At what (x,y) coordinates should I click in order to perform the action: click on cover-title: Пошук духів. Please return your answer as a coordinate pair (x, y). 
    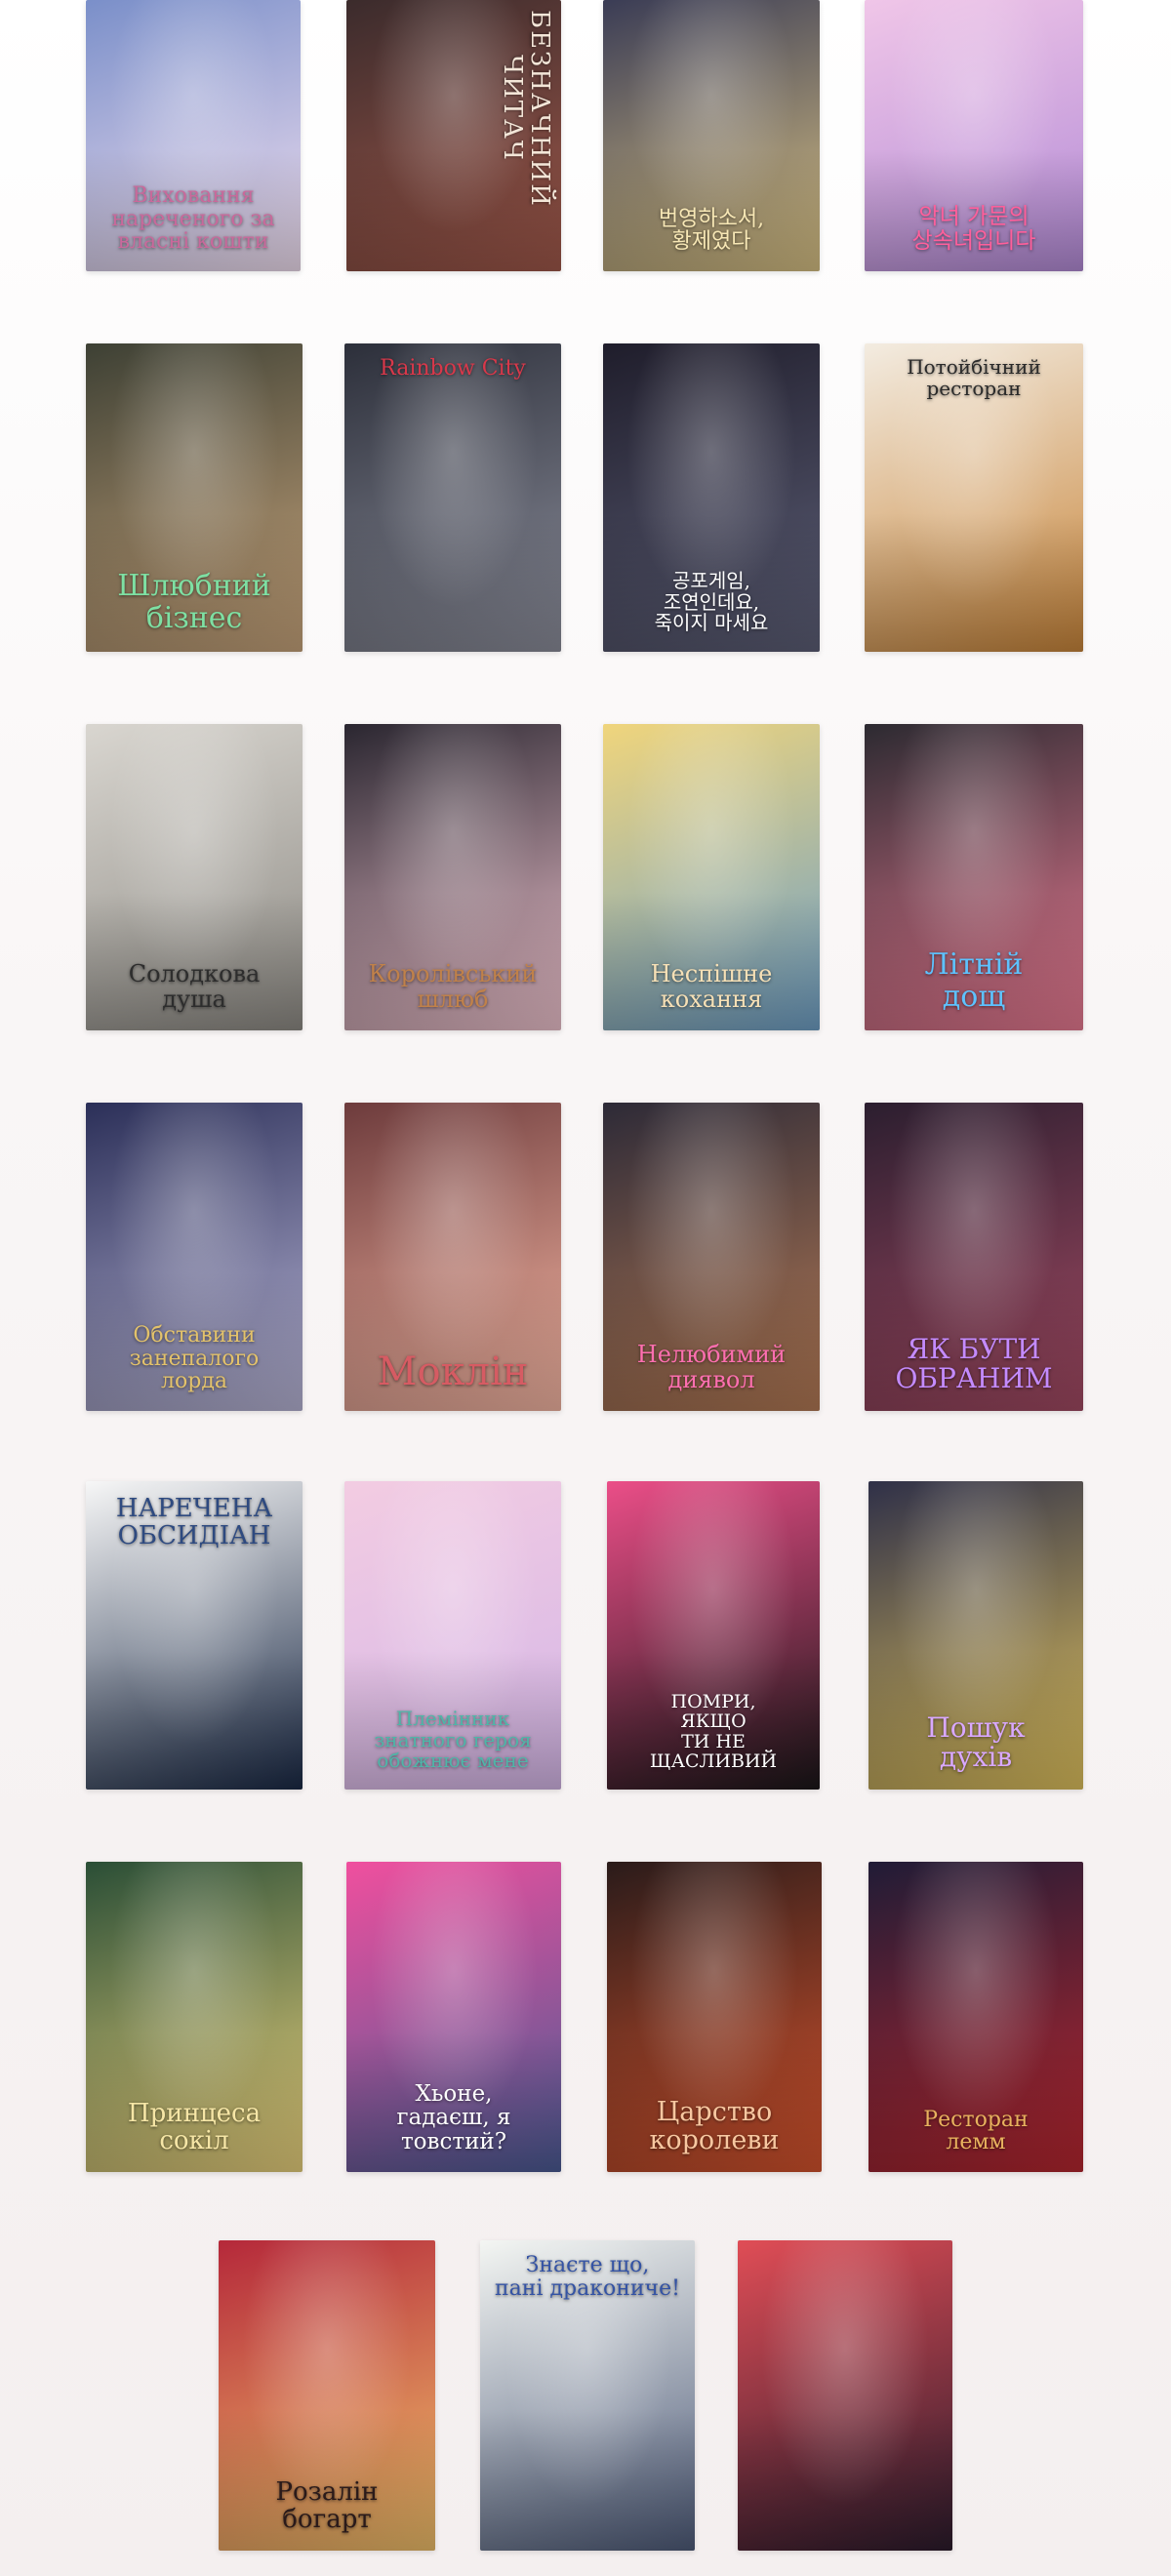
    Looking at the image, I should click on (976, 1742).